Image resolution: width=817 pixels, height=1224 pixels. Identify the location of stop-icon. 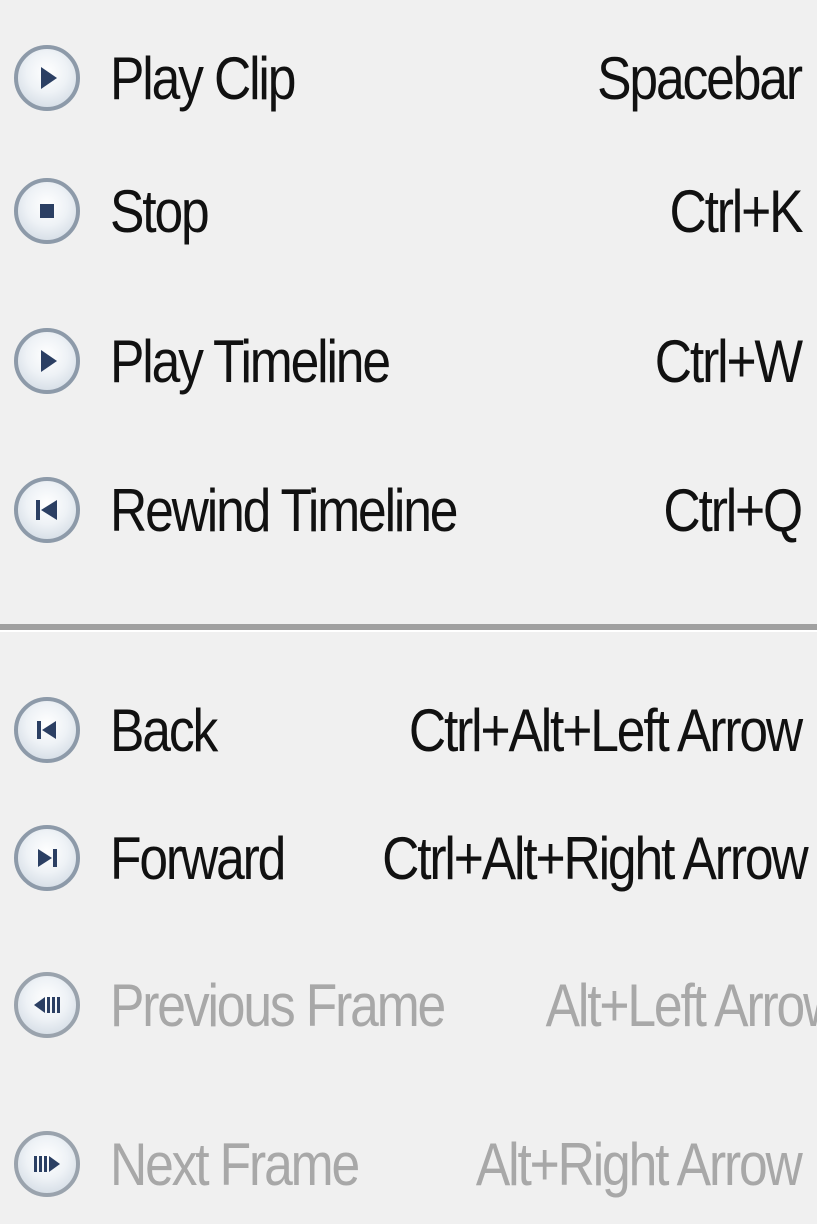
(47, 211).